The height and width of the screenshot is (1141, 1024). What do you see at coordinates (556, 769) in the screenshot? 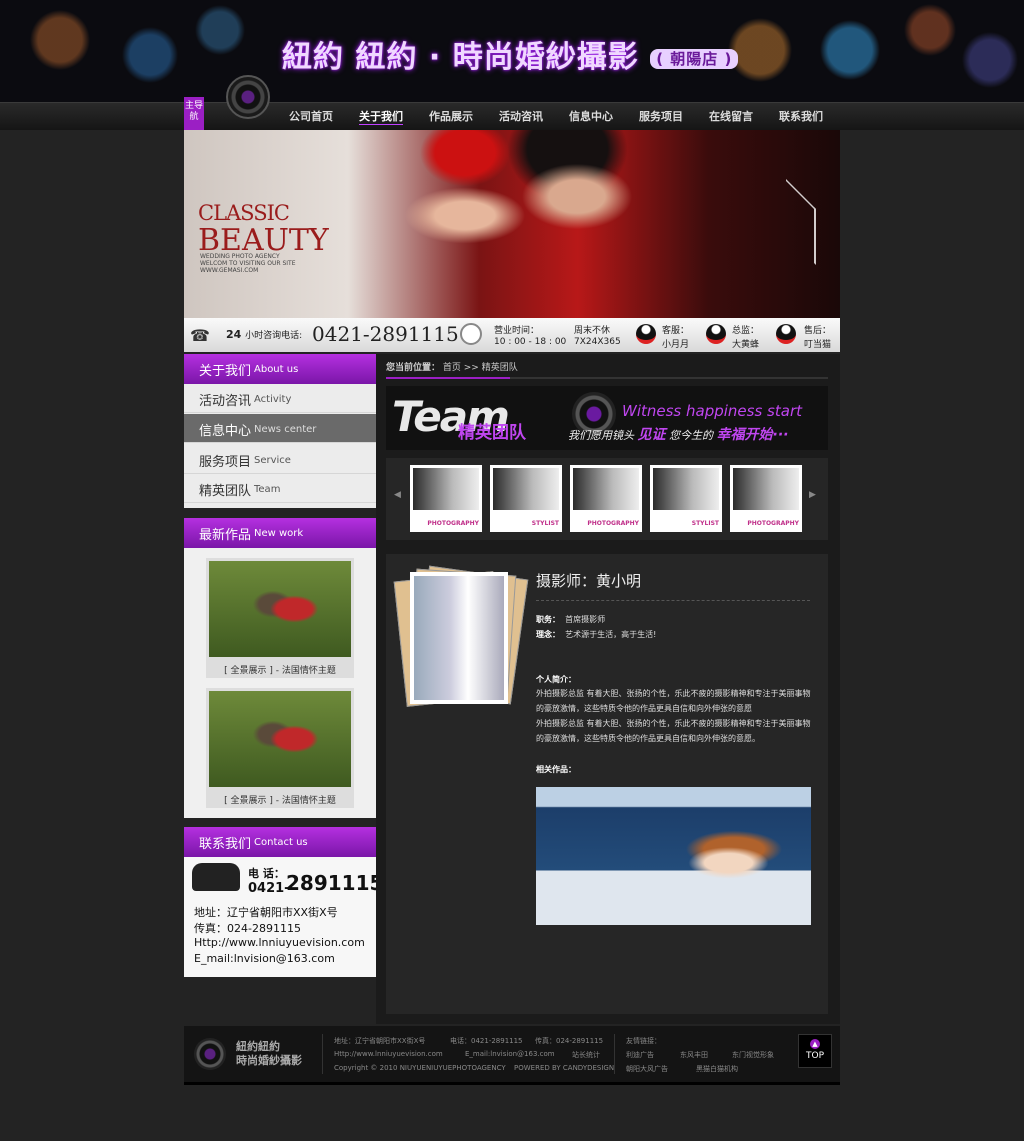
I see `related-works-label: 相关作品：` at bounding box center [556, 769].